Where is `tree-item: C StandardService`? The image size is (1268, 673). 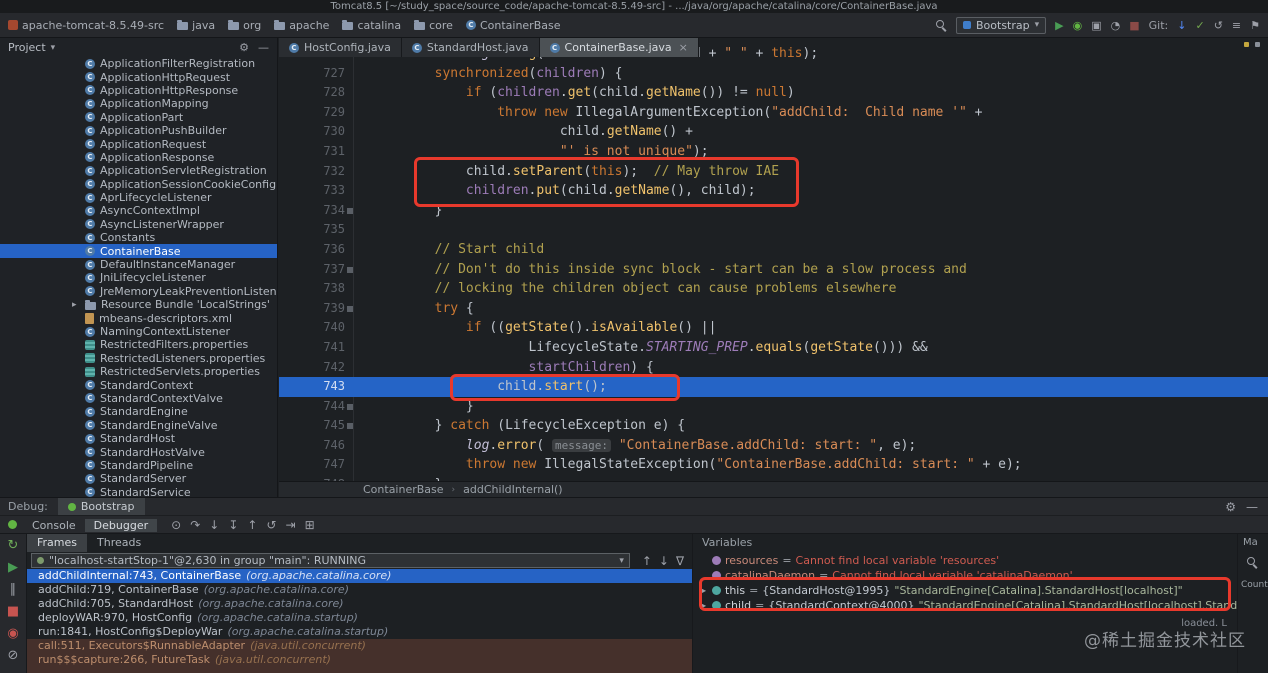 tree-item: C StandardService is located at coordinates (138, 491).